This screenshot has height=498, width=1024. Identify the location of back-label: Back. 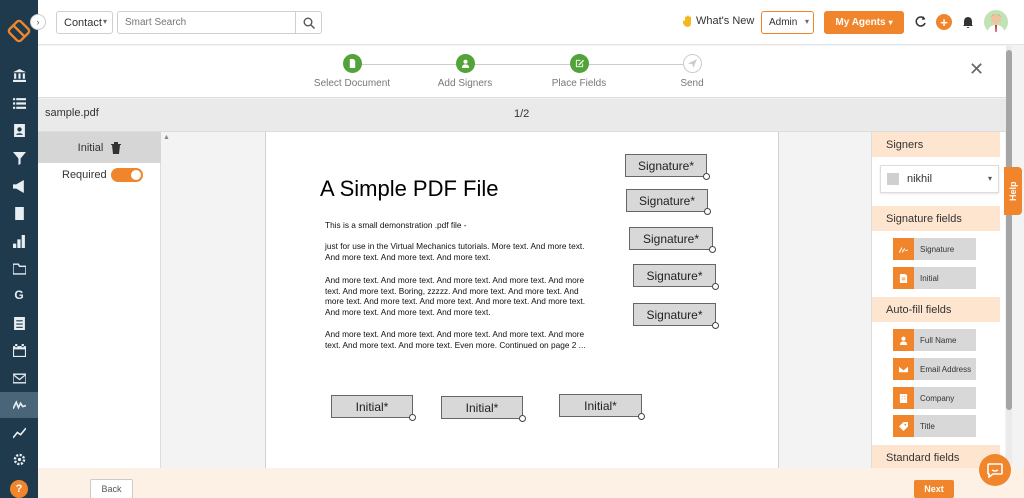
(111, 489).